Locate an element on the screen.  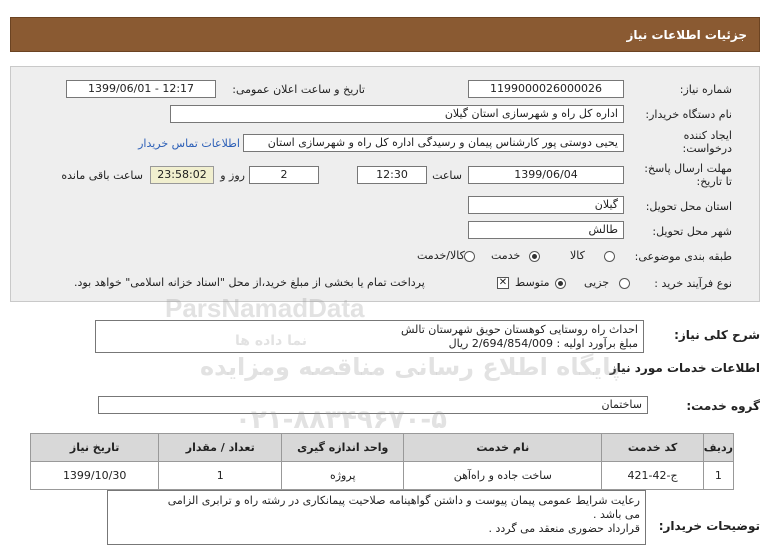
city-label: شهر محل تحویل: is located at coordinates (692, 231).